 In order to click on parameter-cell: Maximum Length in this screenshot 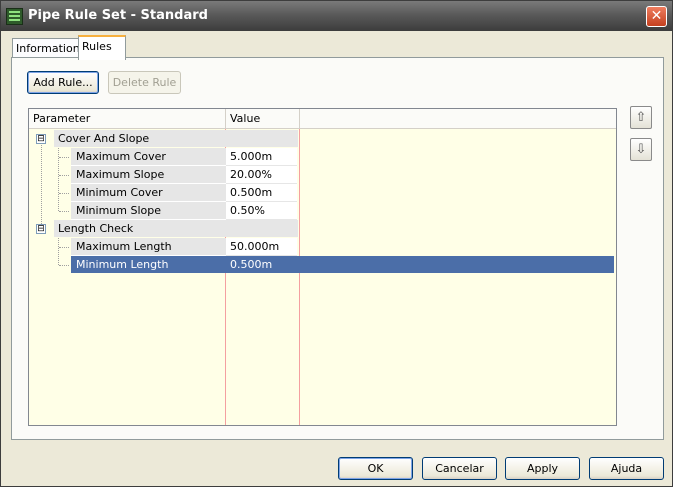, I will do `click(148, 247)`.